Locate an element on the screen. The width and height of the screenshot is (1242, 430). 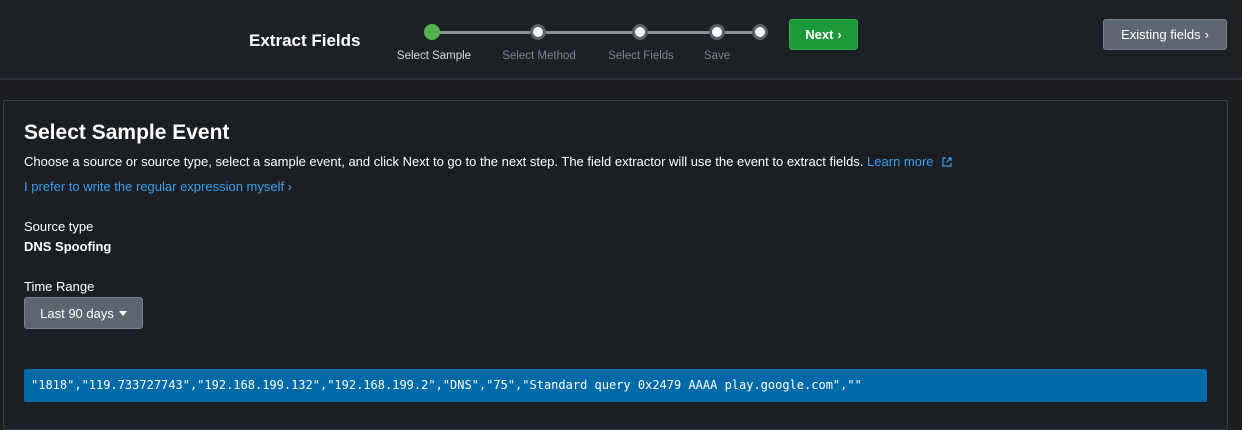
next-button: Next › is located at coordinates (823, 34).